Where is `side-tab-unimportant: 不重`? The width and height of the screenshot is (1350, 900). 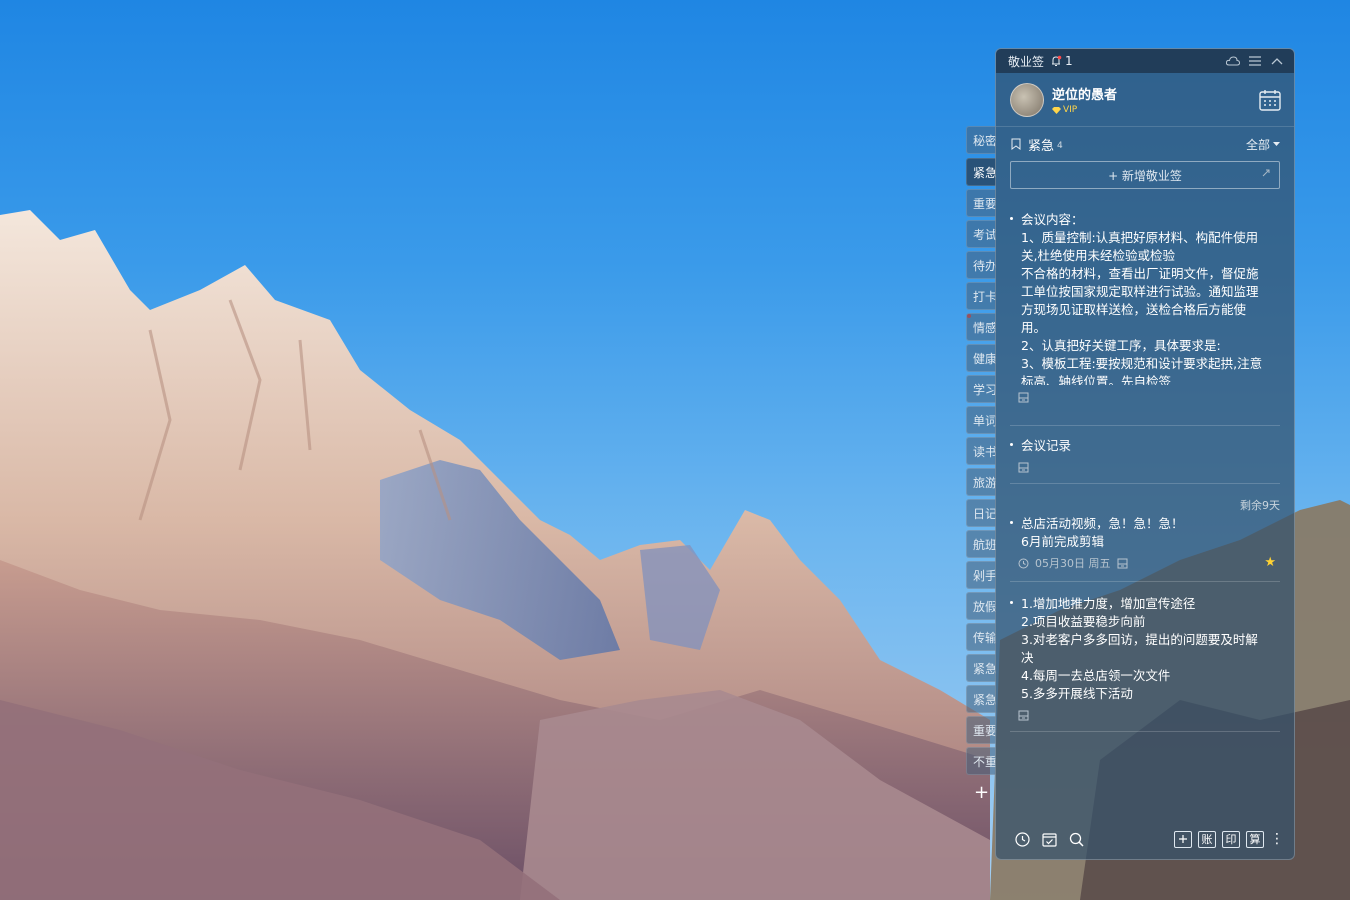 side-tab-unimportant: 不重 is located at coordinates (981, 761).